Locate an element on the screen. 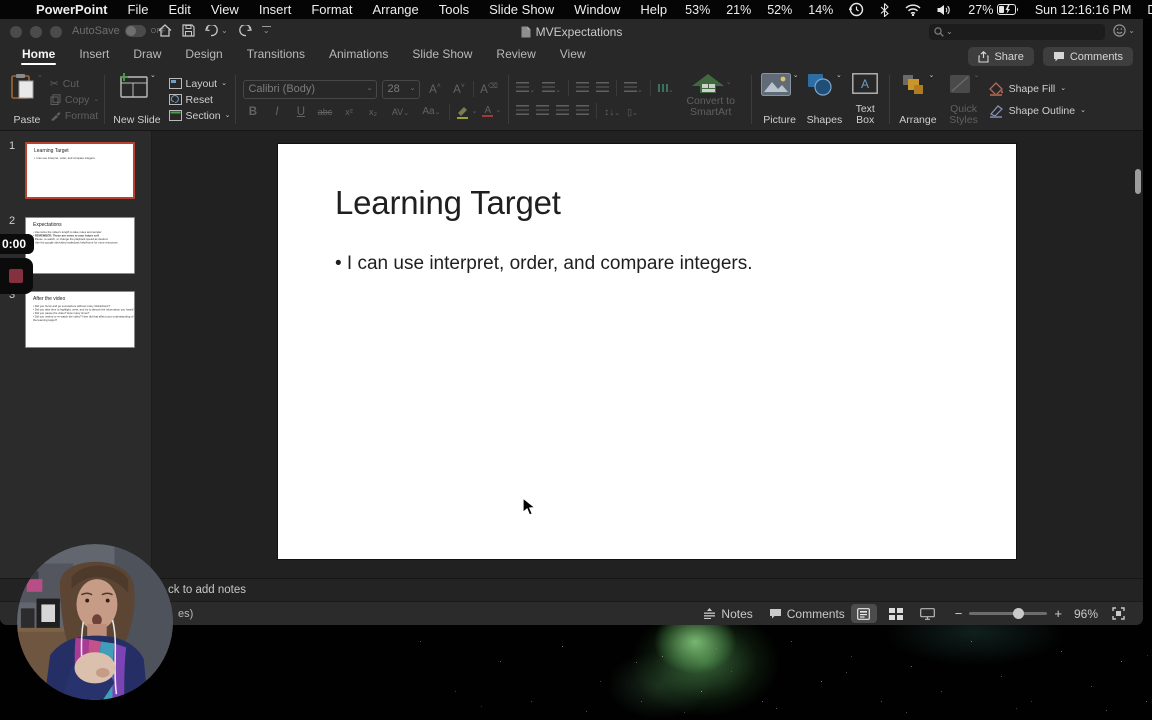 The width and height of the screenshot is (1152, 720). menu-powerpoint: PowerPoint is located at coordinates (72, 9).